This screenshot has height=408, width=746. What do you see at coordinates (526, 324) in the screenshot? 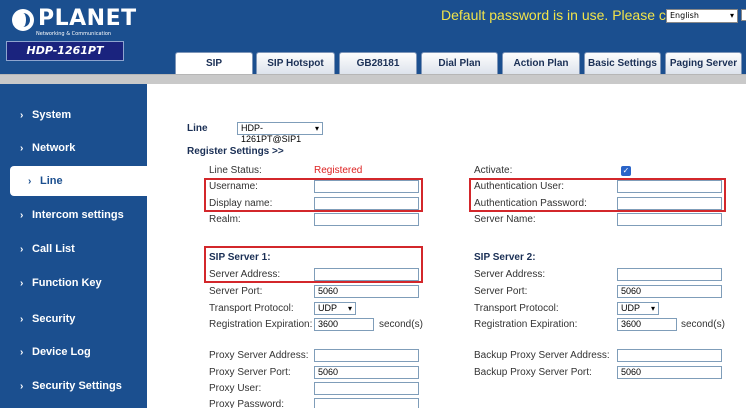
I see `sip2-registration-expiration-label: Registration Expiration:` at bounding box center [526, 324].